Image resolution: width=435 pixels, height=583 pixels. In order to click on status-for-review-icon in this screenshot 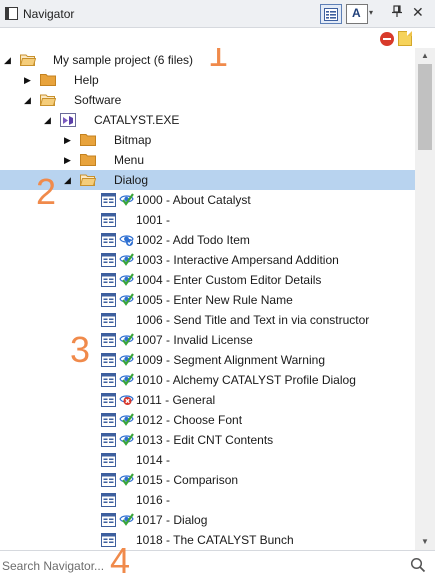, I will do `click(126, 239)`.